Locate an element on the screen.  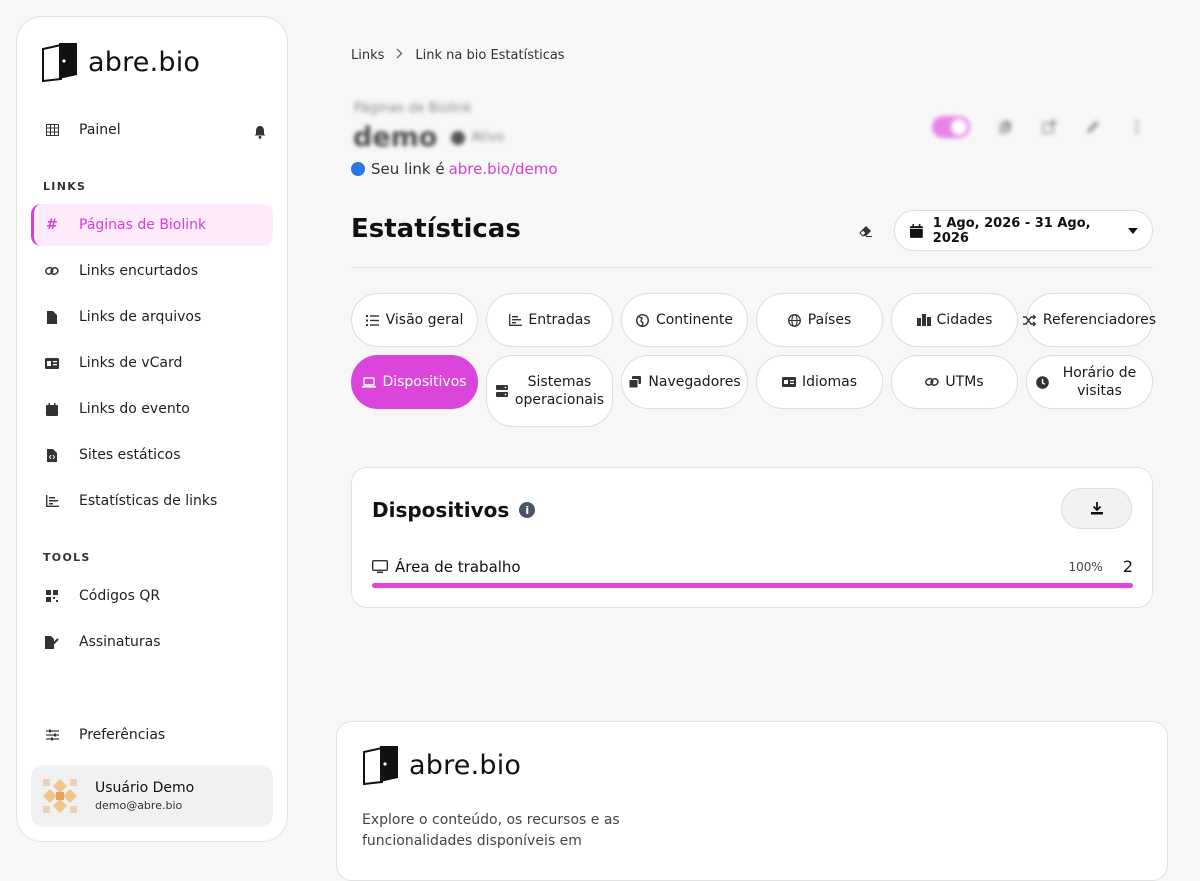
brand-logo: abre.bio is located at coordinates (119, 62).